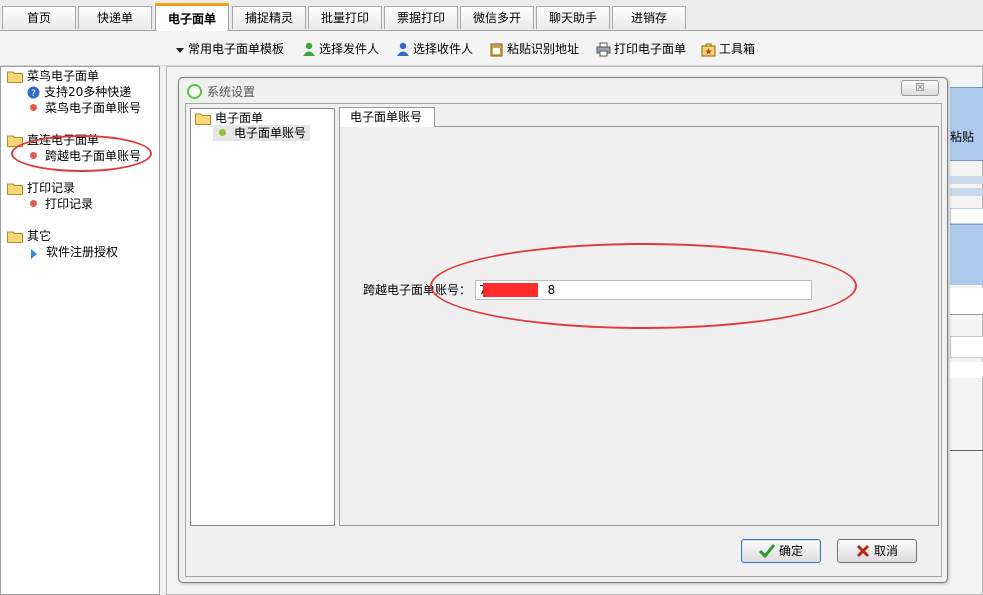  Describe the element at coordinates (510, 290) in the screenshot. I see `redaction-mark` at that location.